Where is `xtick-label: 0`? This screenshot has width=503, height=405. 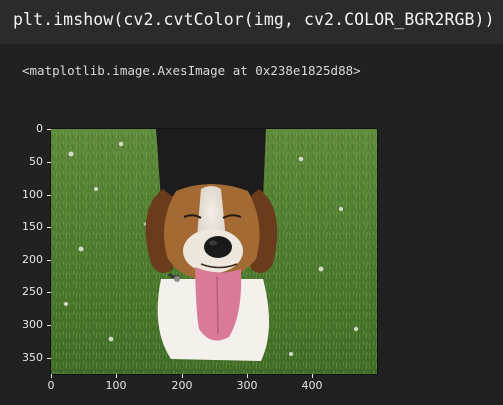
xtick-label: 0 is located at coordinates (51, 385).